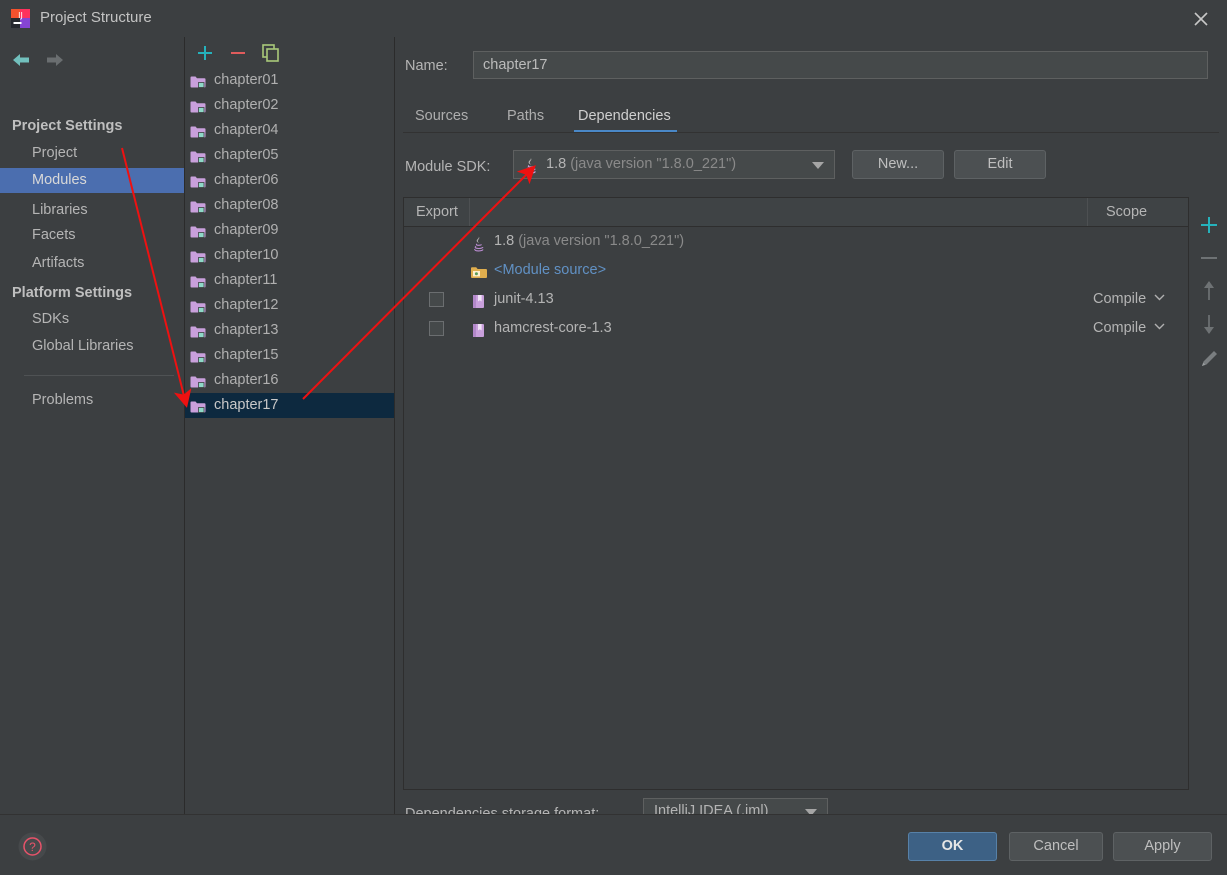  Describe the element at coordinates (530, 118) in the screenshot. I see `tab-paths: Paths` at that location.